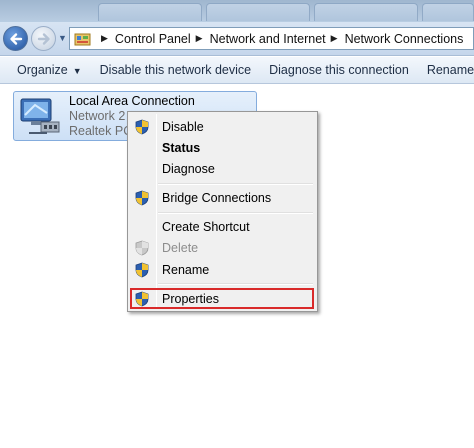 Image resolution: width=474 pixels, height=448 pixels. What do you see at coordinates (62, 38) in the screenshot?
I see `recent-pages-dropdown: ▼` at bounding box center [62, 38].